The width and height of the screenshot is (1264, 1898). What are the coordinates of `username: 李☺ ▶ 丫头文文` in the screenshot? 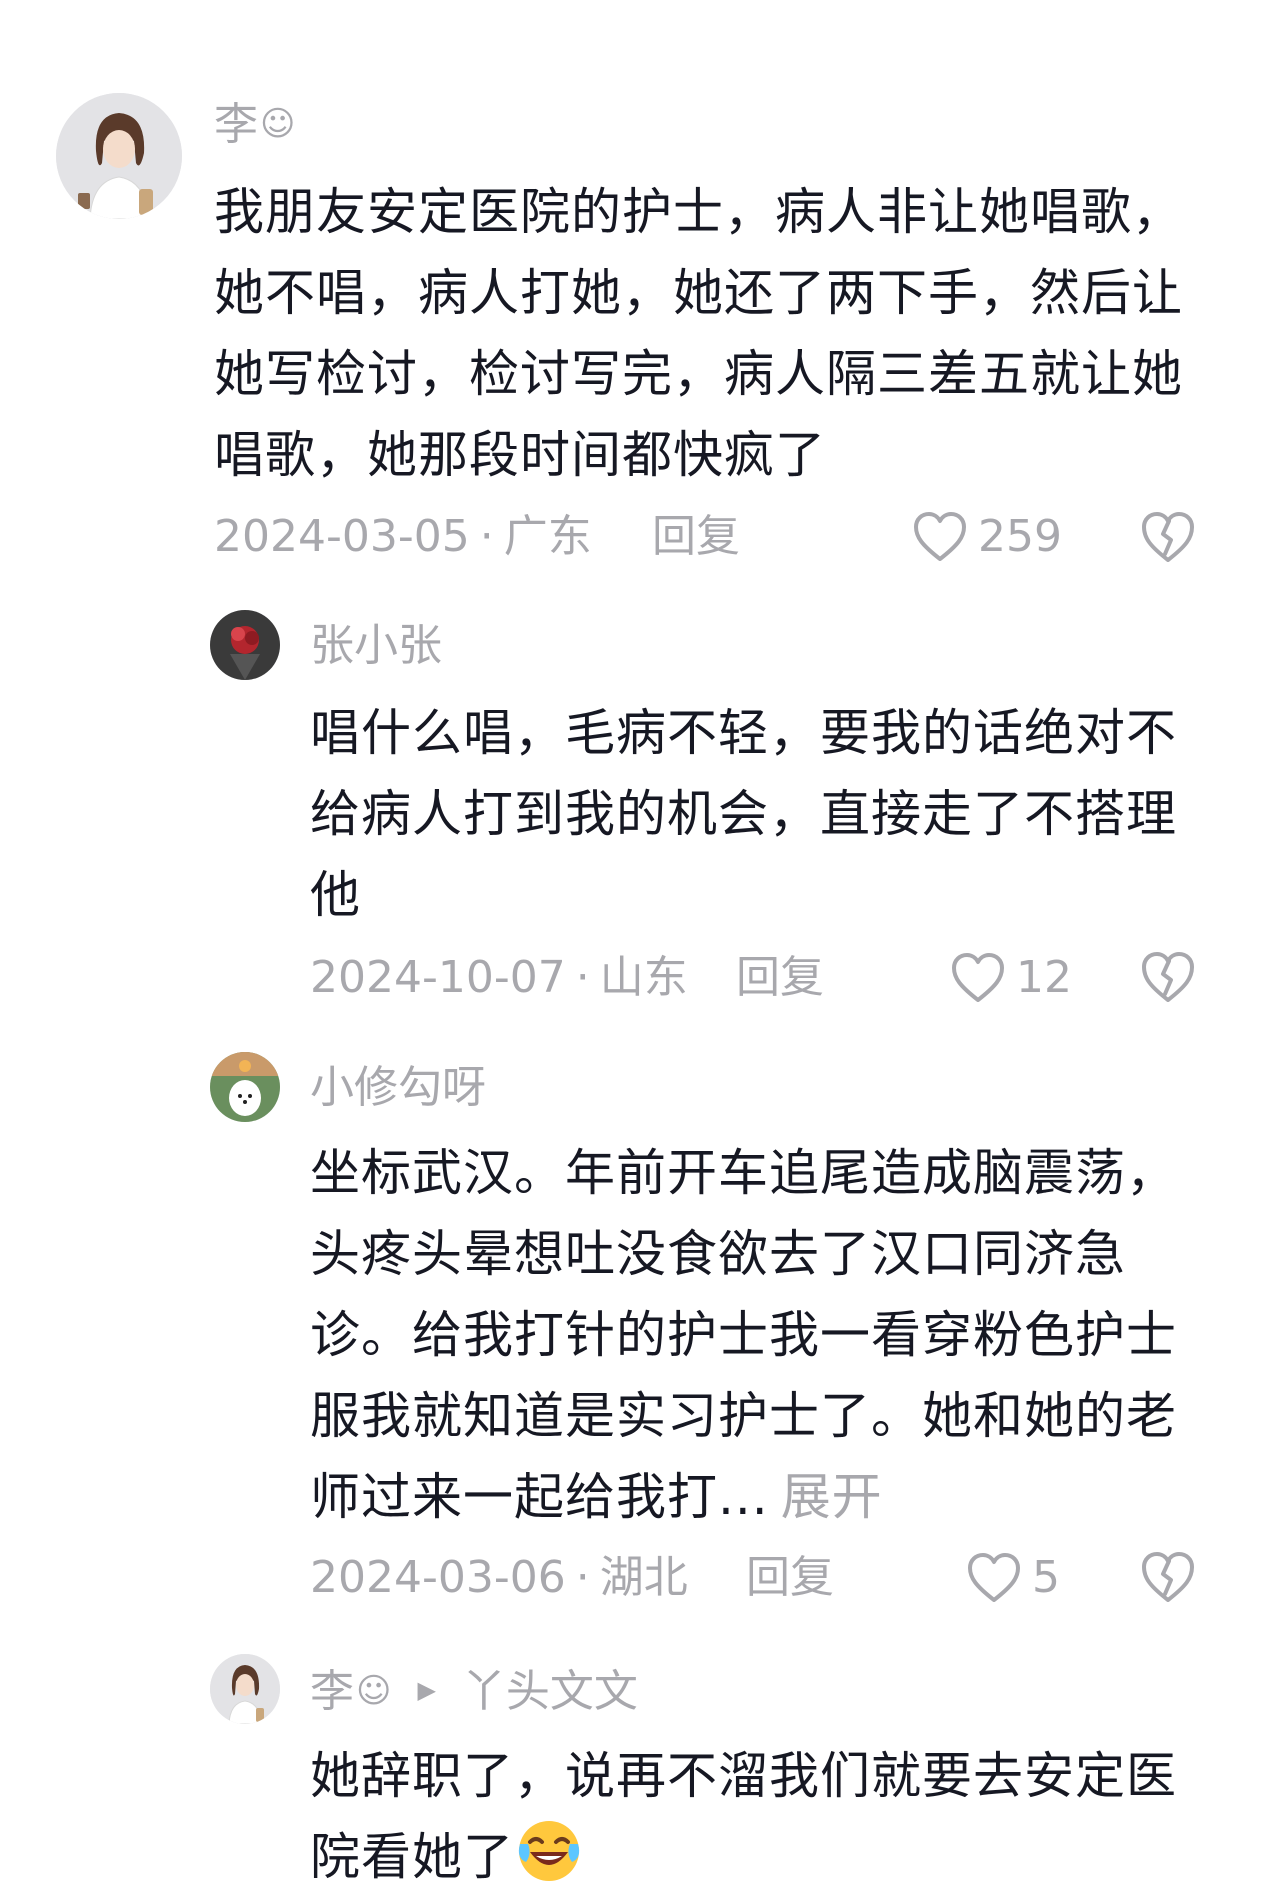 It's located at (474, 1691).